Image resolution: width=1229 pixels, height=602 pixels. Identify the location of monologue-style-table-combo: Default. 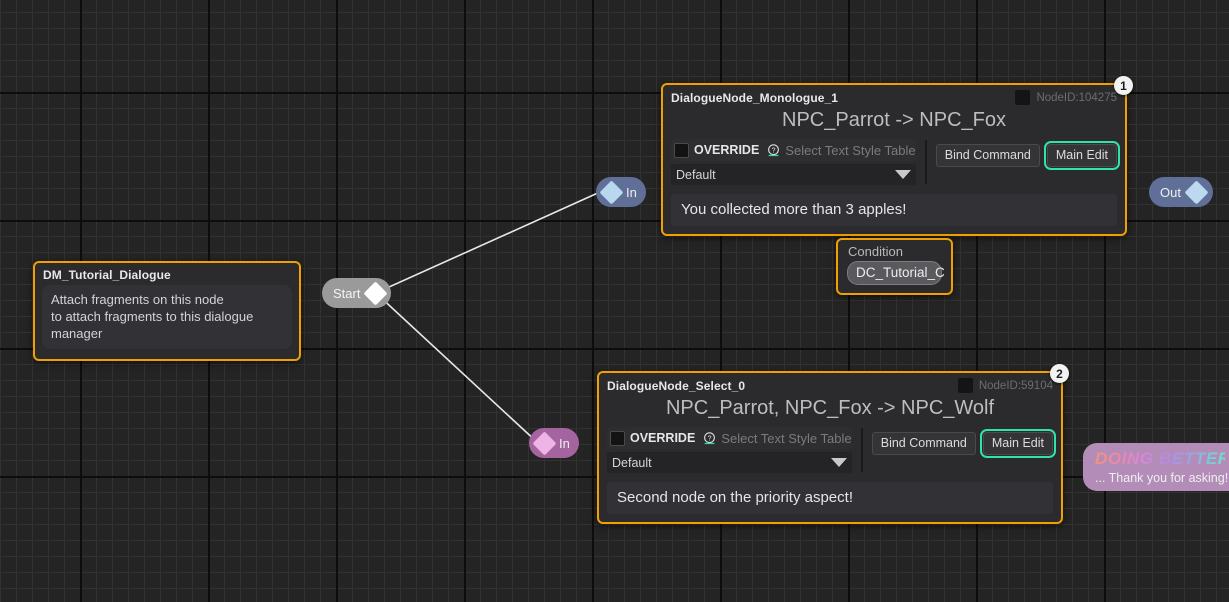
(793, 174).